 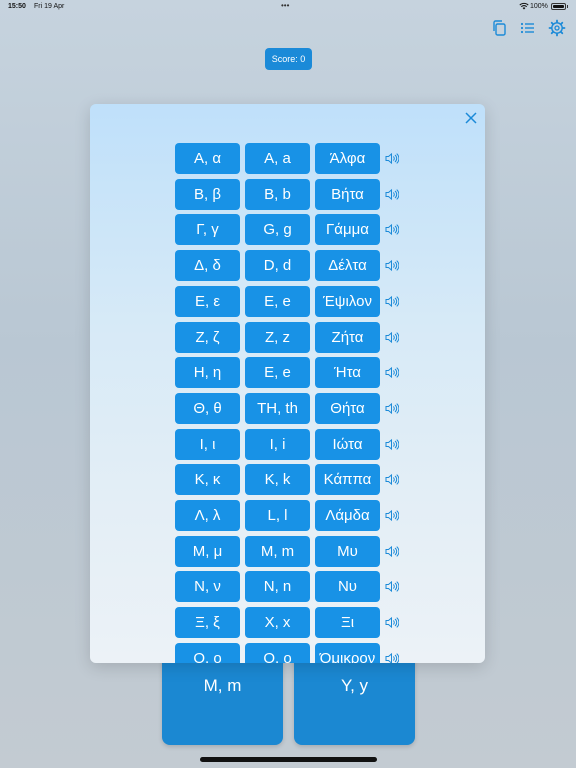 What do you see at coordinates (207, 480) in the screenshot?
I see `greek-letter-button: Κ, κ` at bounding box center [207, 480].